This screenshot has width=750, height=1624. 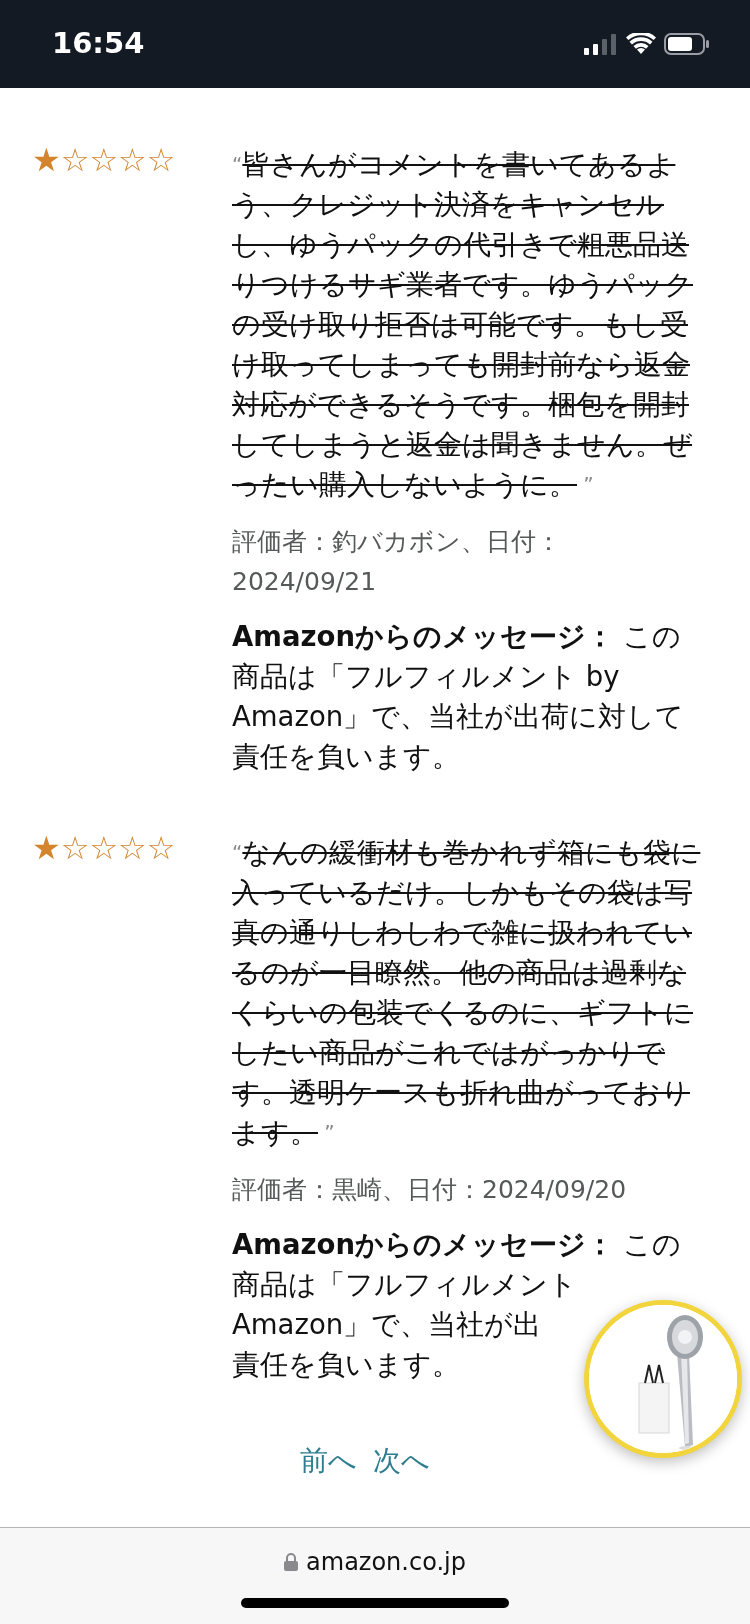 What do you see at coordinates (456, 1244) in the screenshot?
I see `amazon-message-line: Amazonからのメッセージ： この` at bounding box center [456, 1244].